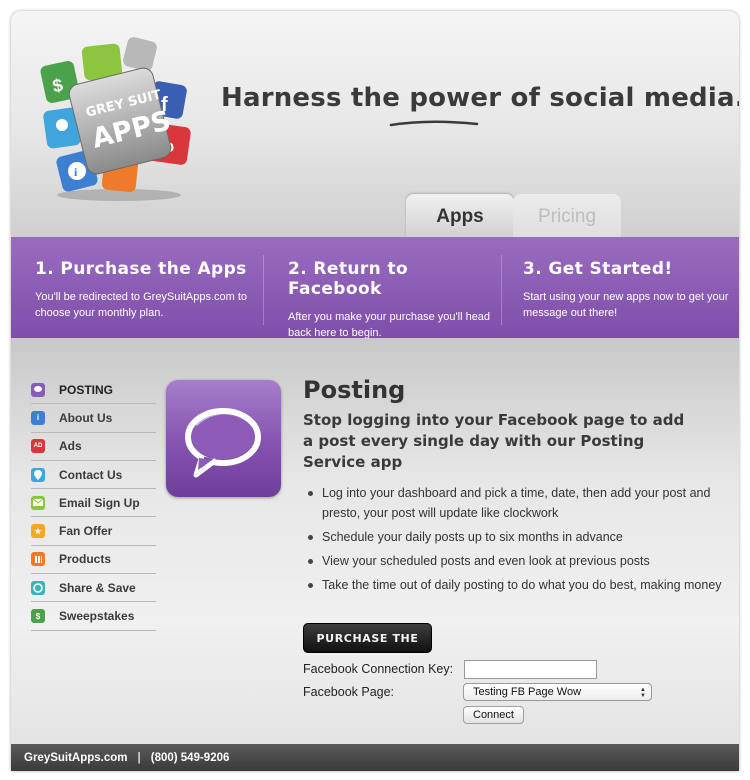  What do you see at coordinates (91, 474) in the screenshot?
I see `sidebar-item-label: Contact Us` at bounding box center [91, 474].